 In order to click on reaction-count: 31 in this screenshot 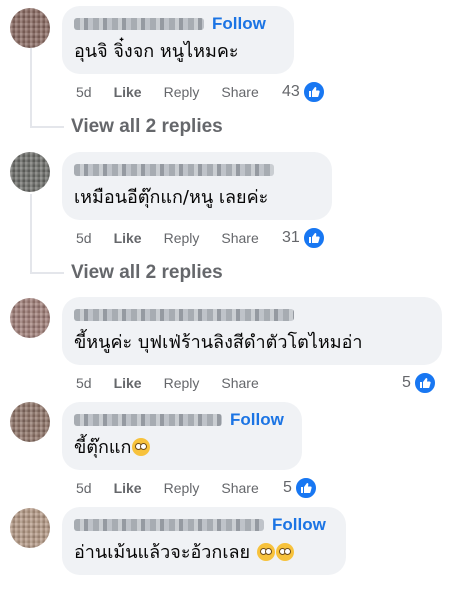, I will do `click(304, 238)`.